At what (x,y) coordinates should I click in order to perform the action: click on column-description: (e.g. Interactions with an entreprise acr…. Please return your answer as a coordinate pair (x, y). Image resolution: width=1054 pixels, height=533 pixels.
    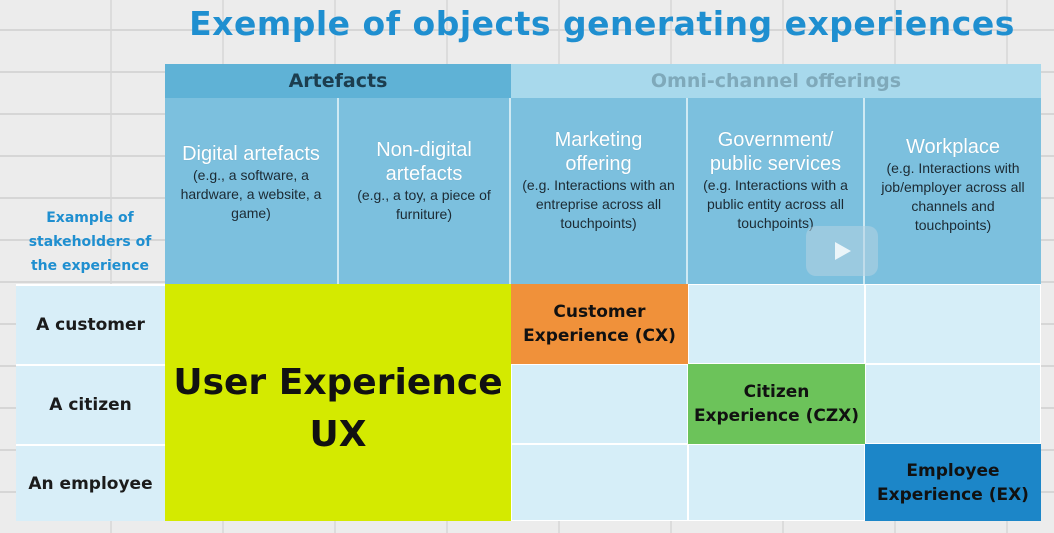
    Looking at the image, I should click on (598, 204).